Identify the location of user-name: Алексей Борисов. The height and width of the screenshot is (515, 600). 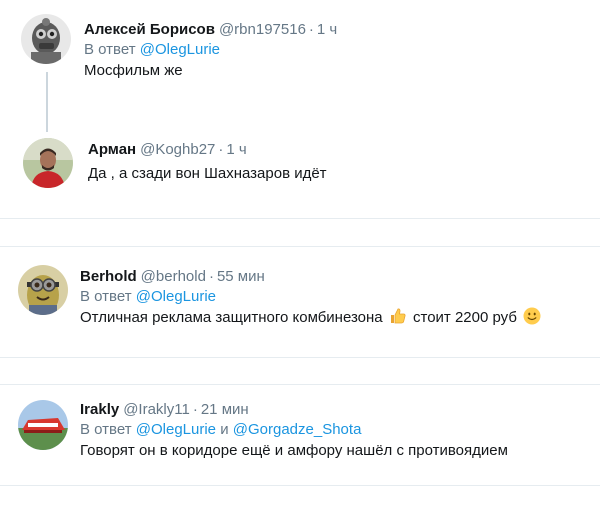
(149, 29).